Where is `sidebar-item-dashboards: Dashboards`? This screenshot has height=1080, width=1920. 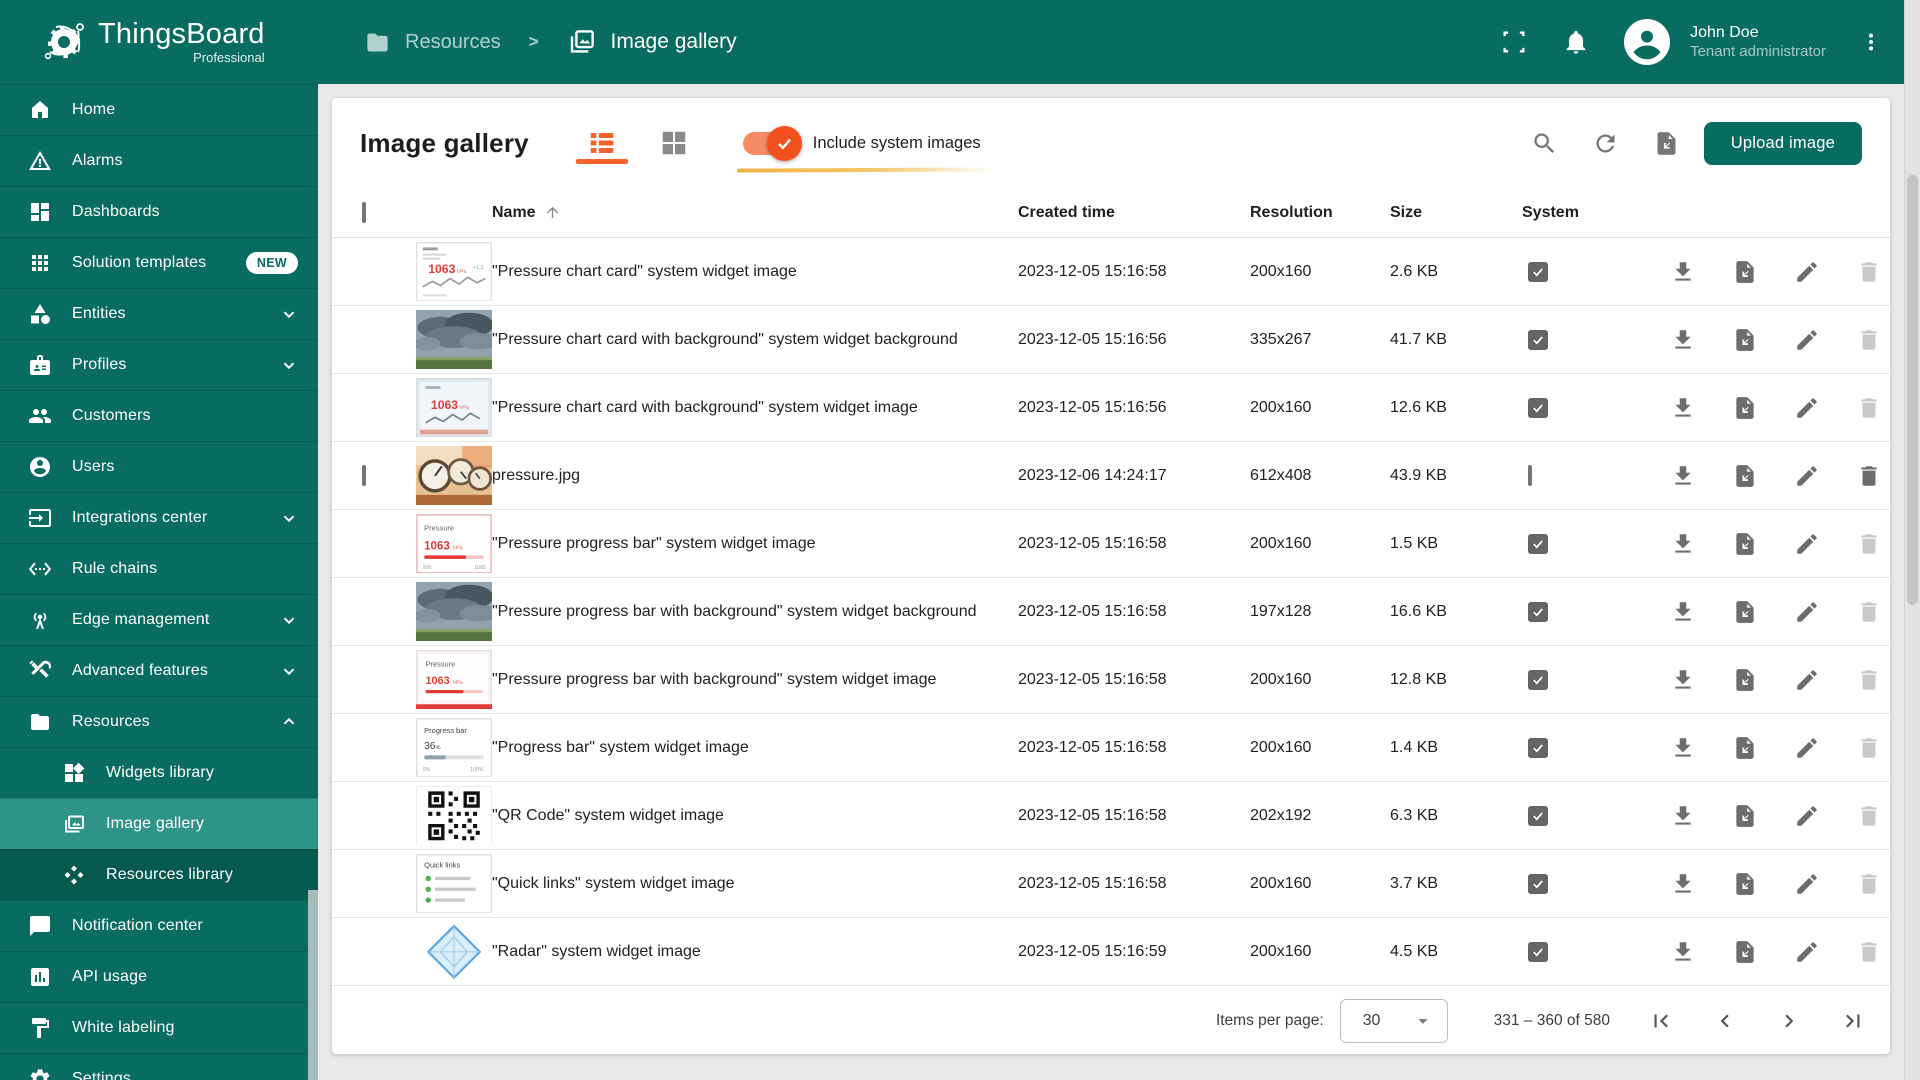
sidebar-item-dashboards: Dashboards is located at coordinates (159, 211).